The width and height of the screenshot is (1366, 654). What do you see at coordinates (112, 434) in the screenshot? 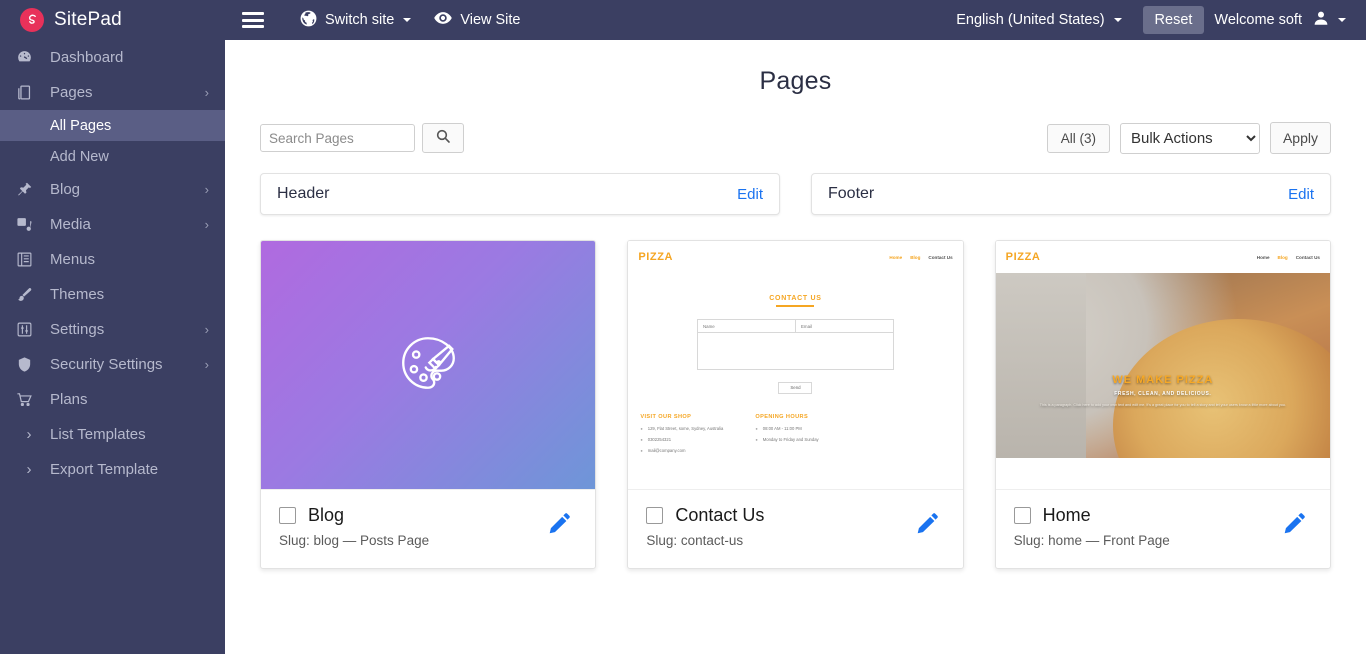
I see `sidebar-item-list-templates: › List Templates` at bounding box center [112, 434].